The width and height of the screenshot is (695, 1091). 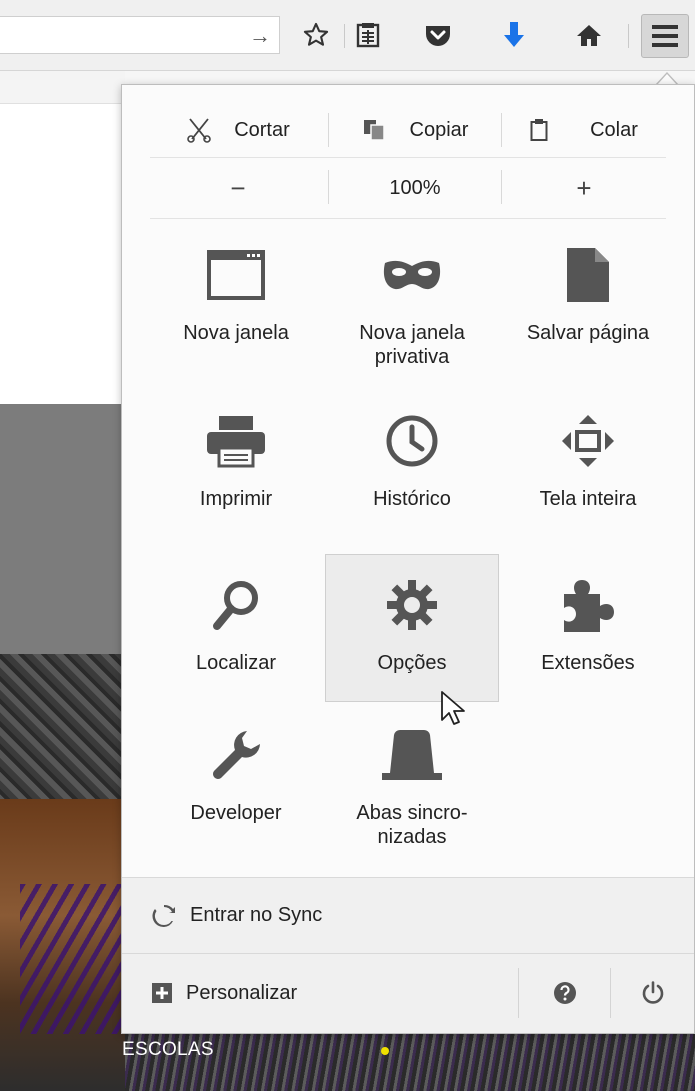 I want to click on puzzle-icon, so click(x=588, y=605).